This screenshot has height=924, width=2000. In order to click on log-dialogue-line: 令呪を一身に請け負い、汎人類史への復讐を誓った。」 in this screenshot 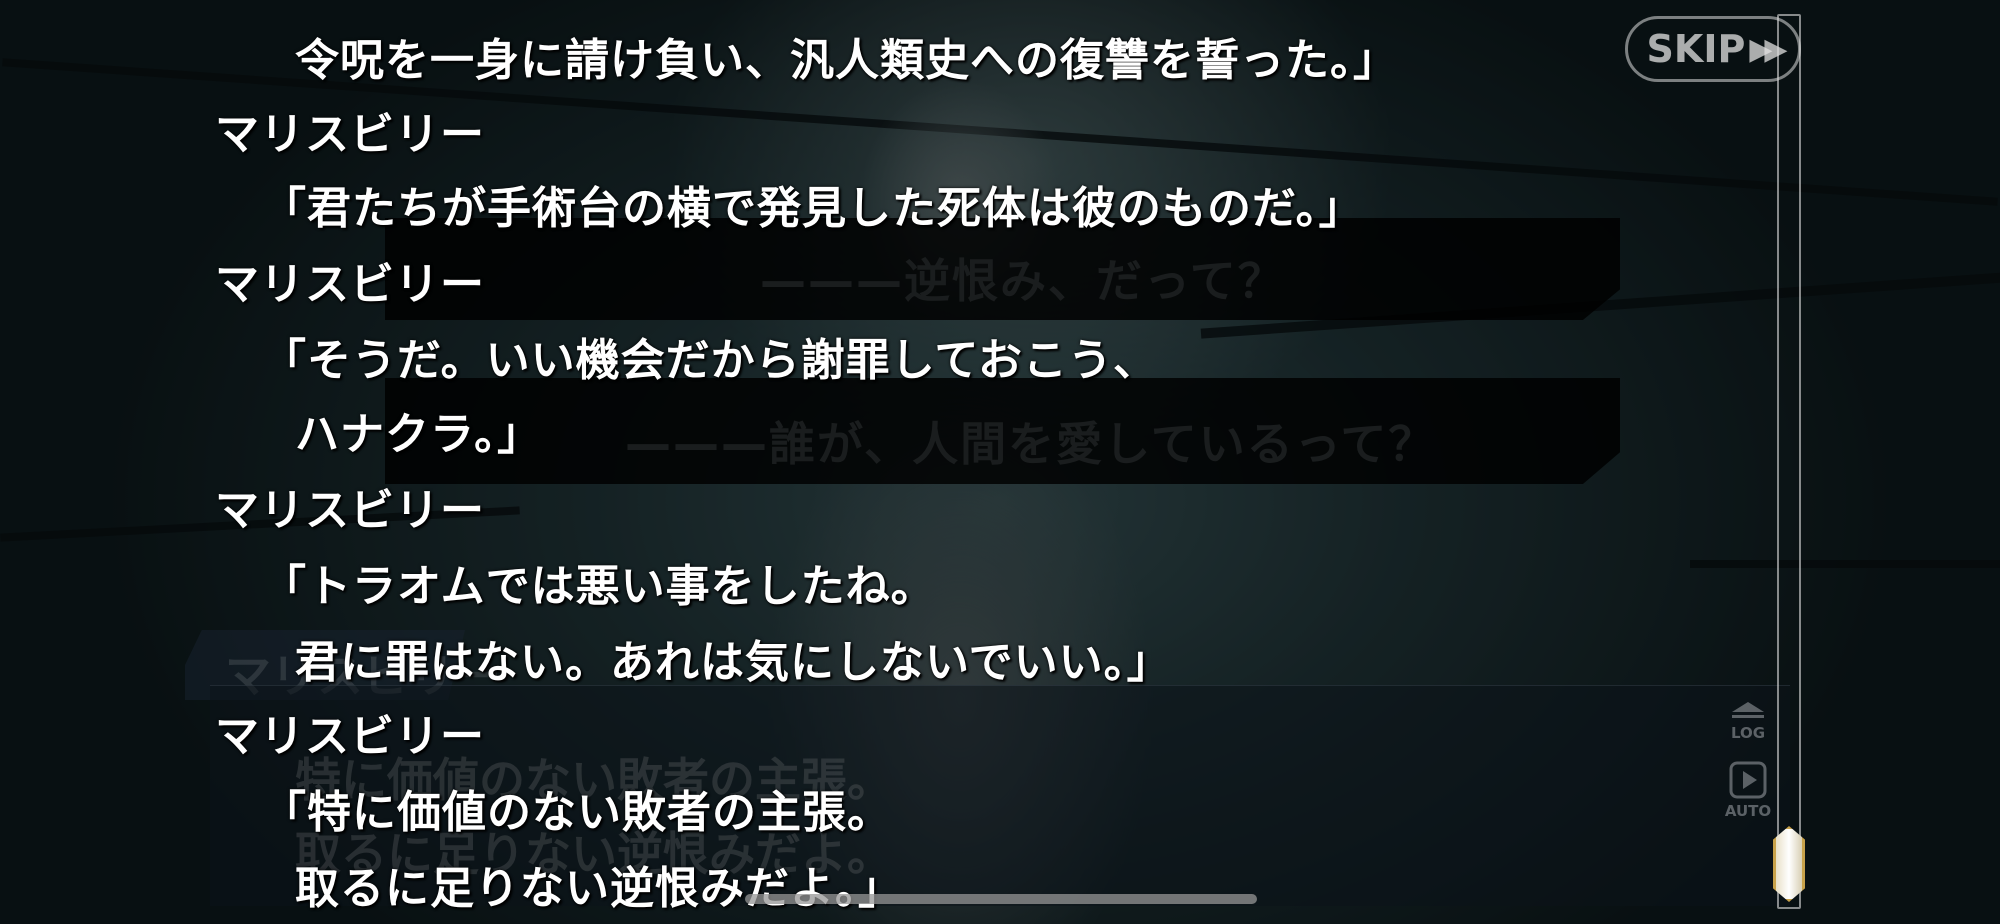, I will do `click(846, 60)`.